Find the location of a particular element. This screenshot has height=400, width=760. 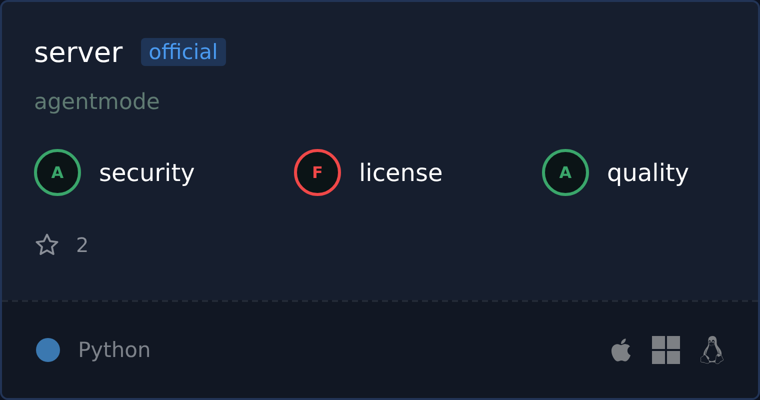

score-label: license is located at coordinates (401, 172).